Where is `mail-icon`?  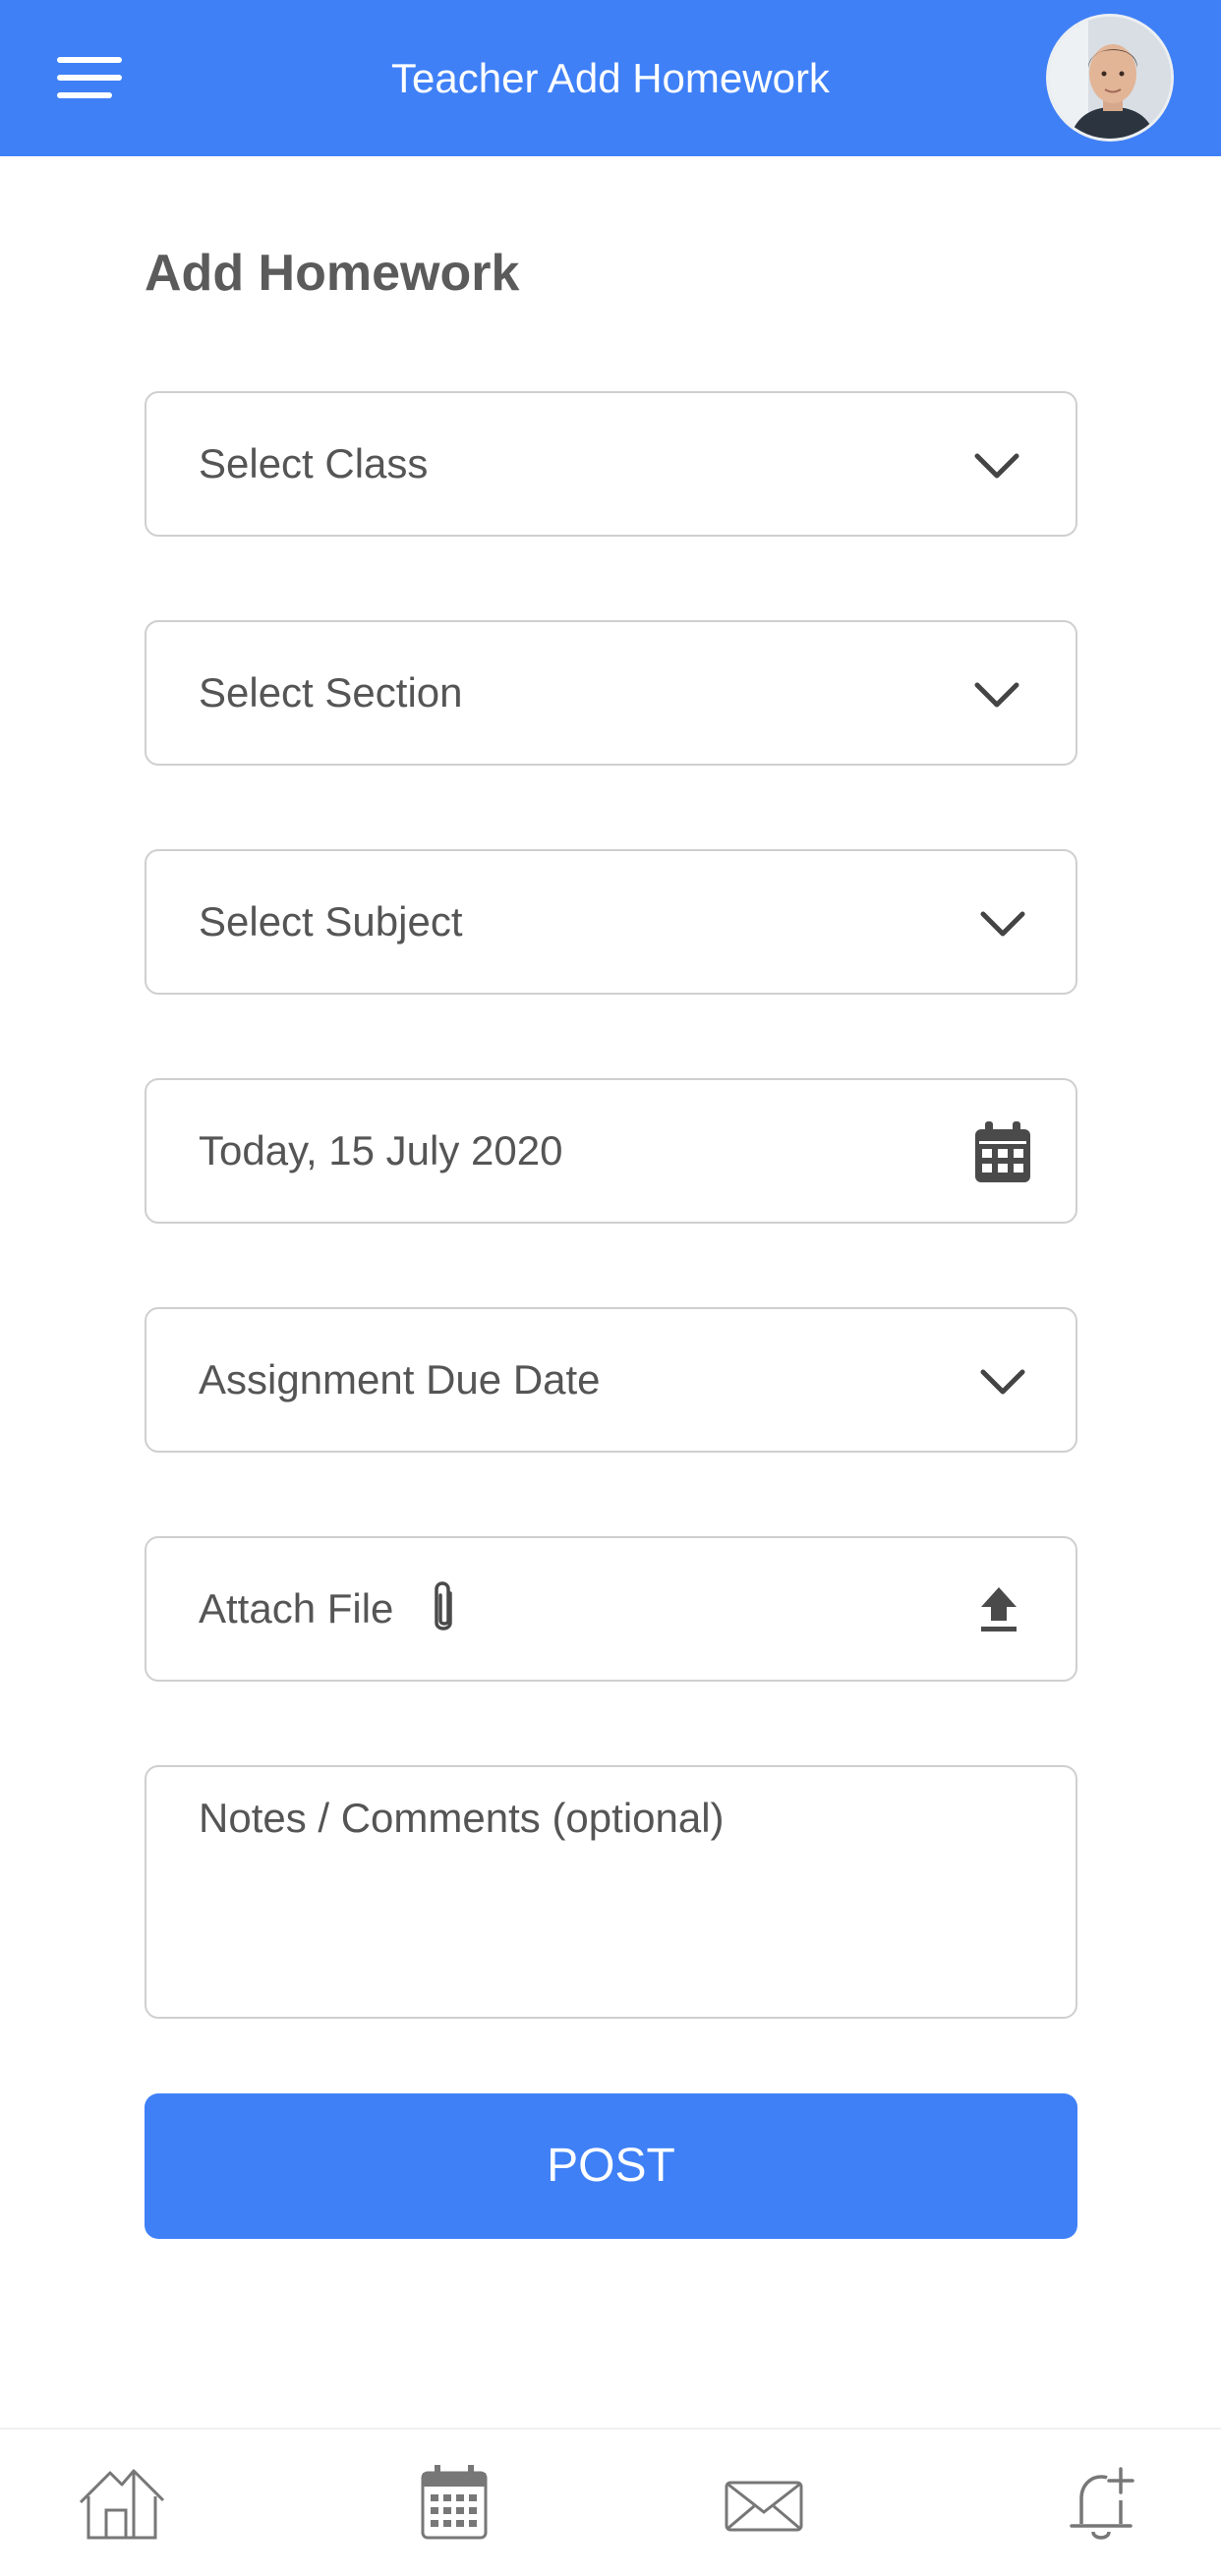
mail-icon is located at coordinates (764, 2503).